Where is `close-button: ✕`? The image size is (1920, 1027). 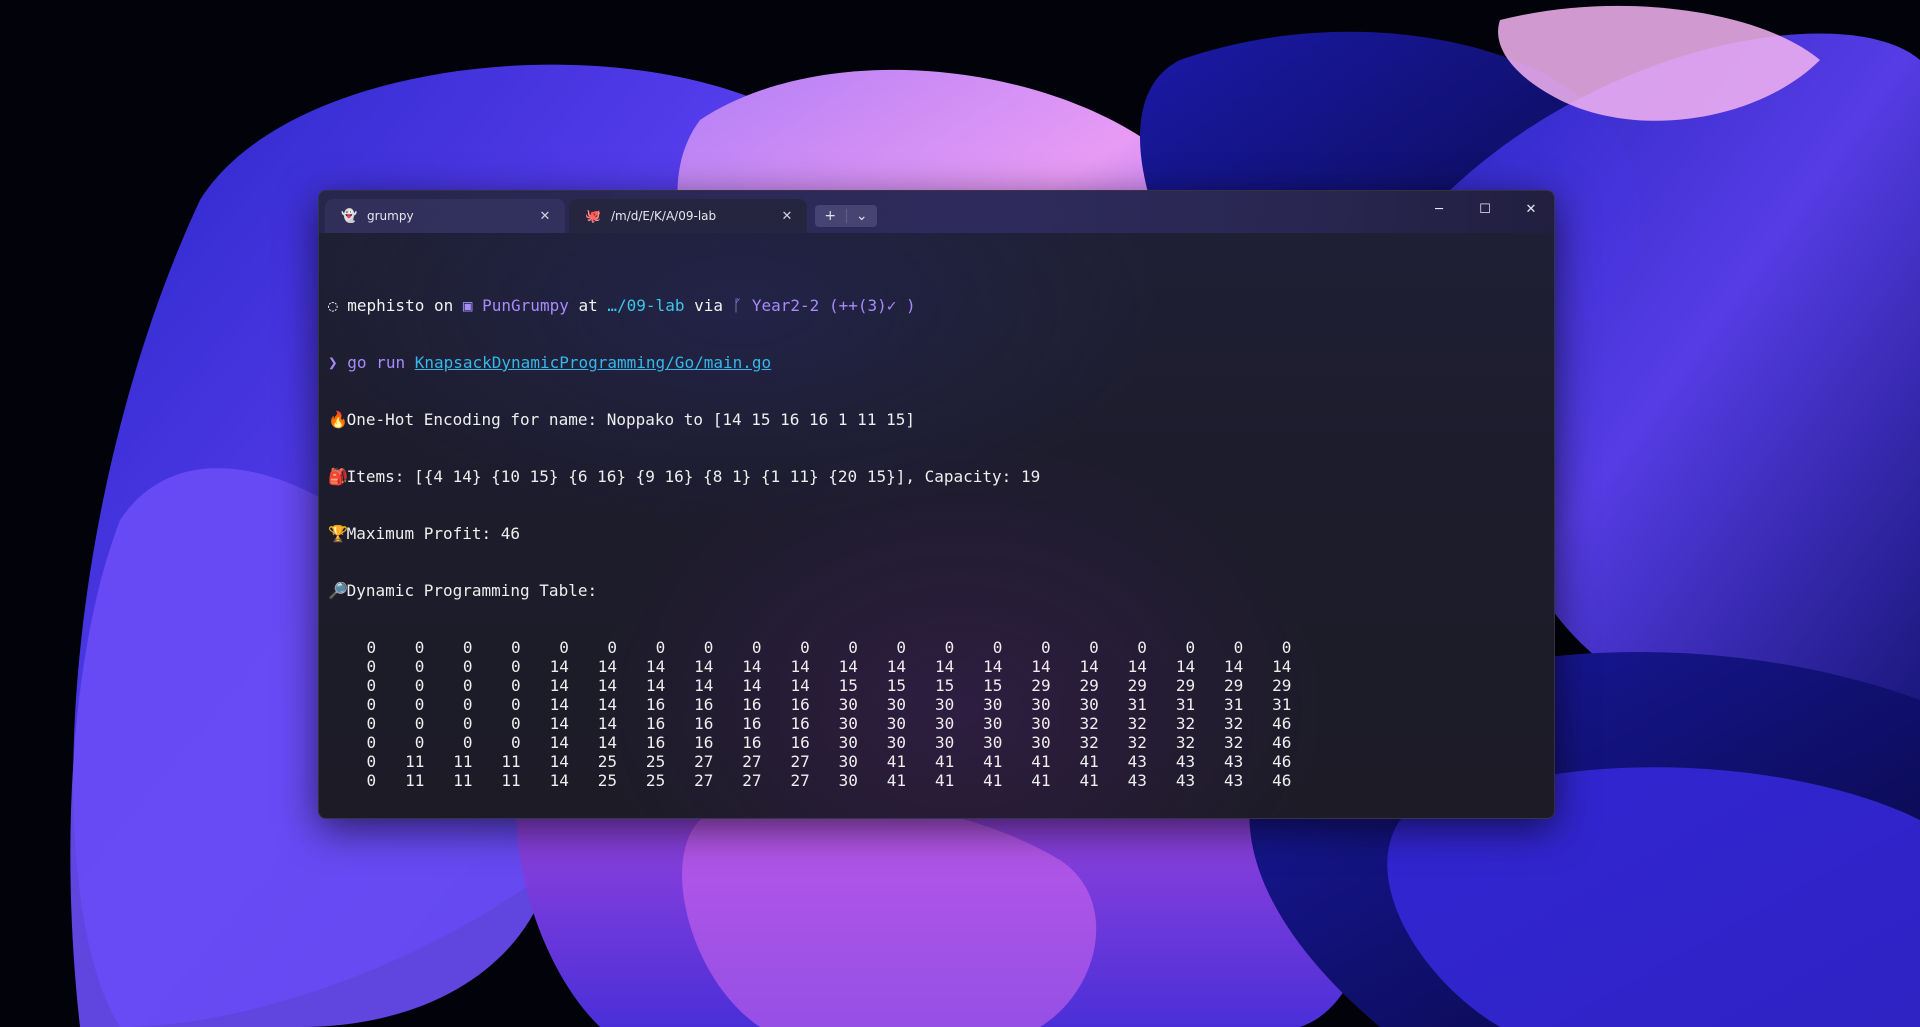 close-button: ✕ is located at coordinates (1531, 209).